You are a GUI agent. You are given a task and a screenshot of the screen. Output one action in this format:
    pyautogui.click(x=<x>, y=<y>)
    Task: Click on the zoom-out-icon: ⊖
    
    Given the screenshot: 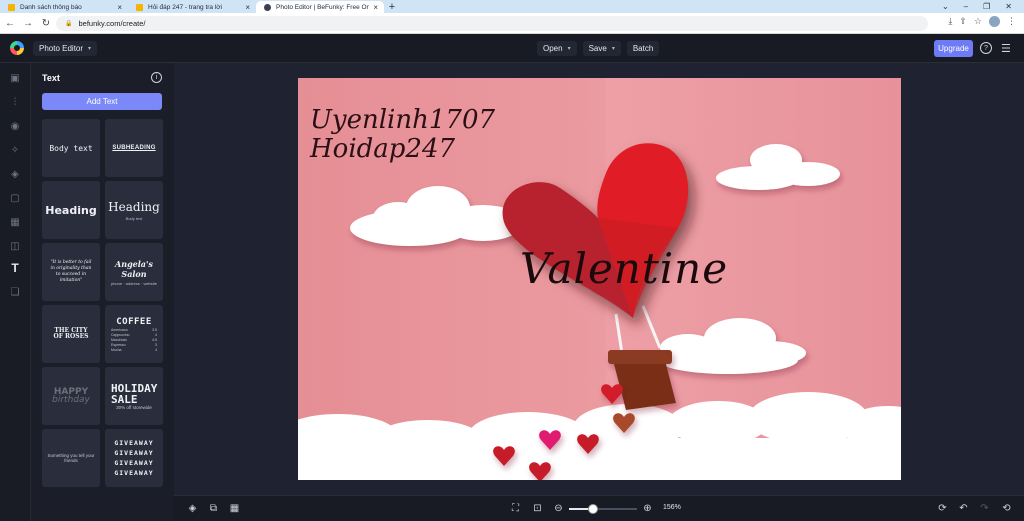 What is the action you would take?
    pyautogui.click(x=558, y=508)
    